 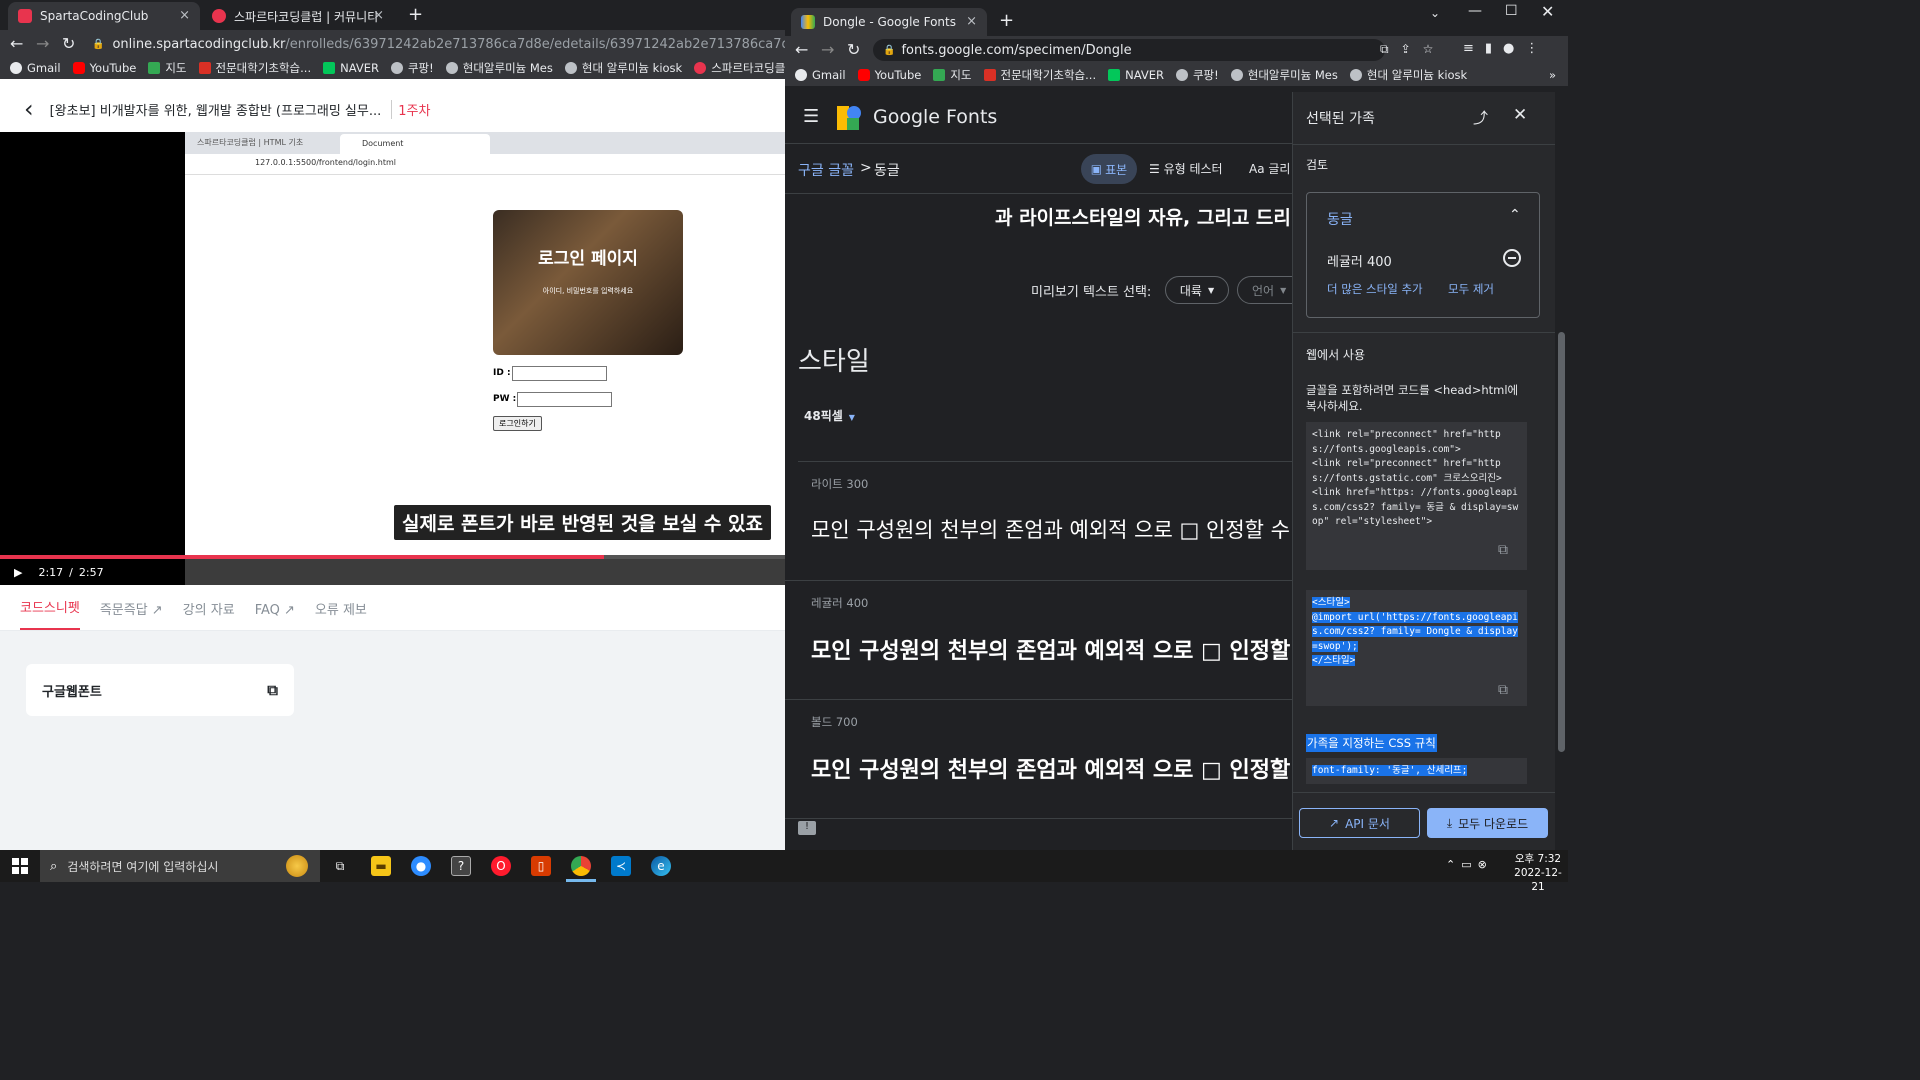 I want to click on collapse-chevron-icon: ⌃, so click(x=1515, y=215).